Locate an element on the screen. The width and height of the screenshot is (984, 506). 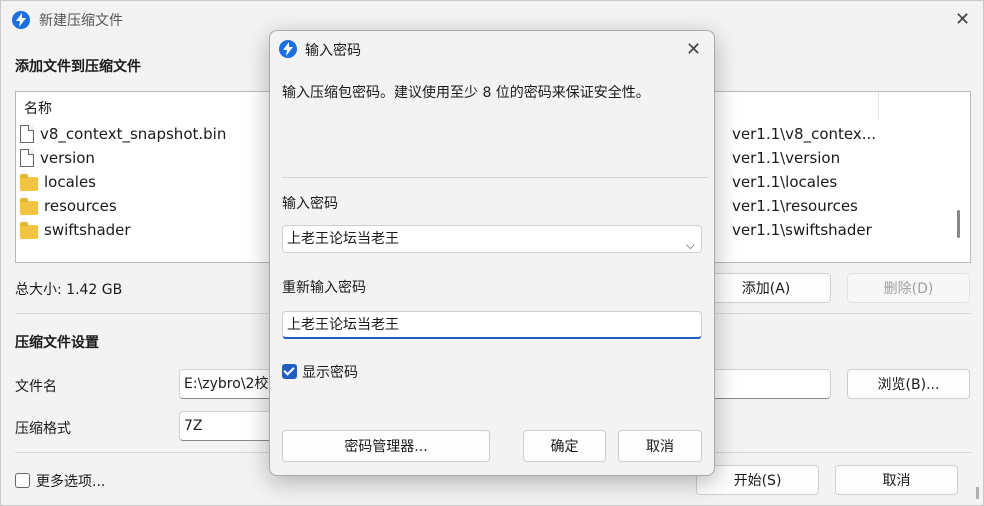
delete-button: 删除(D) is located at coordinates (908, 288).